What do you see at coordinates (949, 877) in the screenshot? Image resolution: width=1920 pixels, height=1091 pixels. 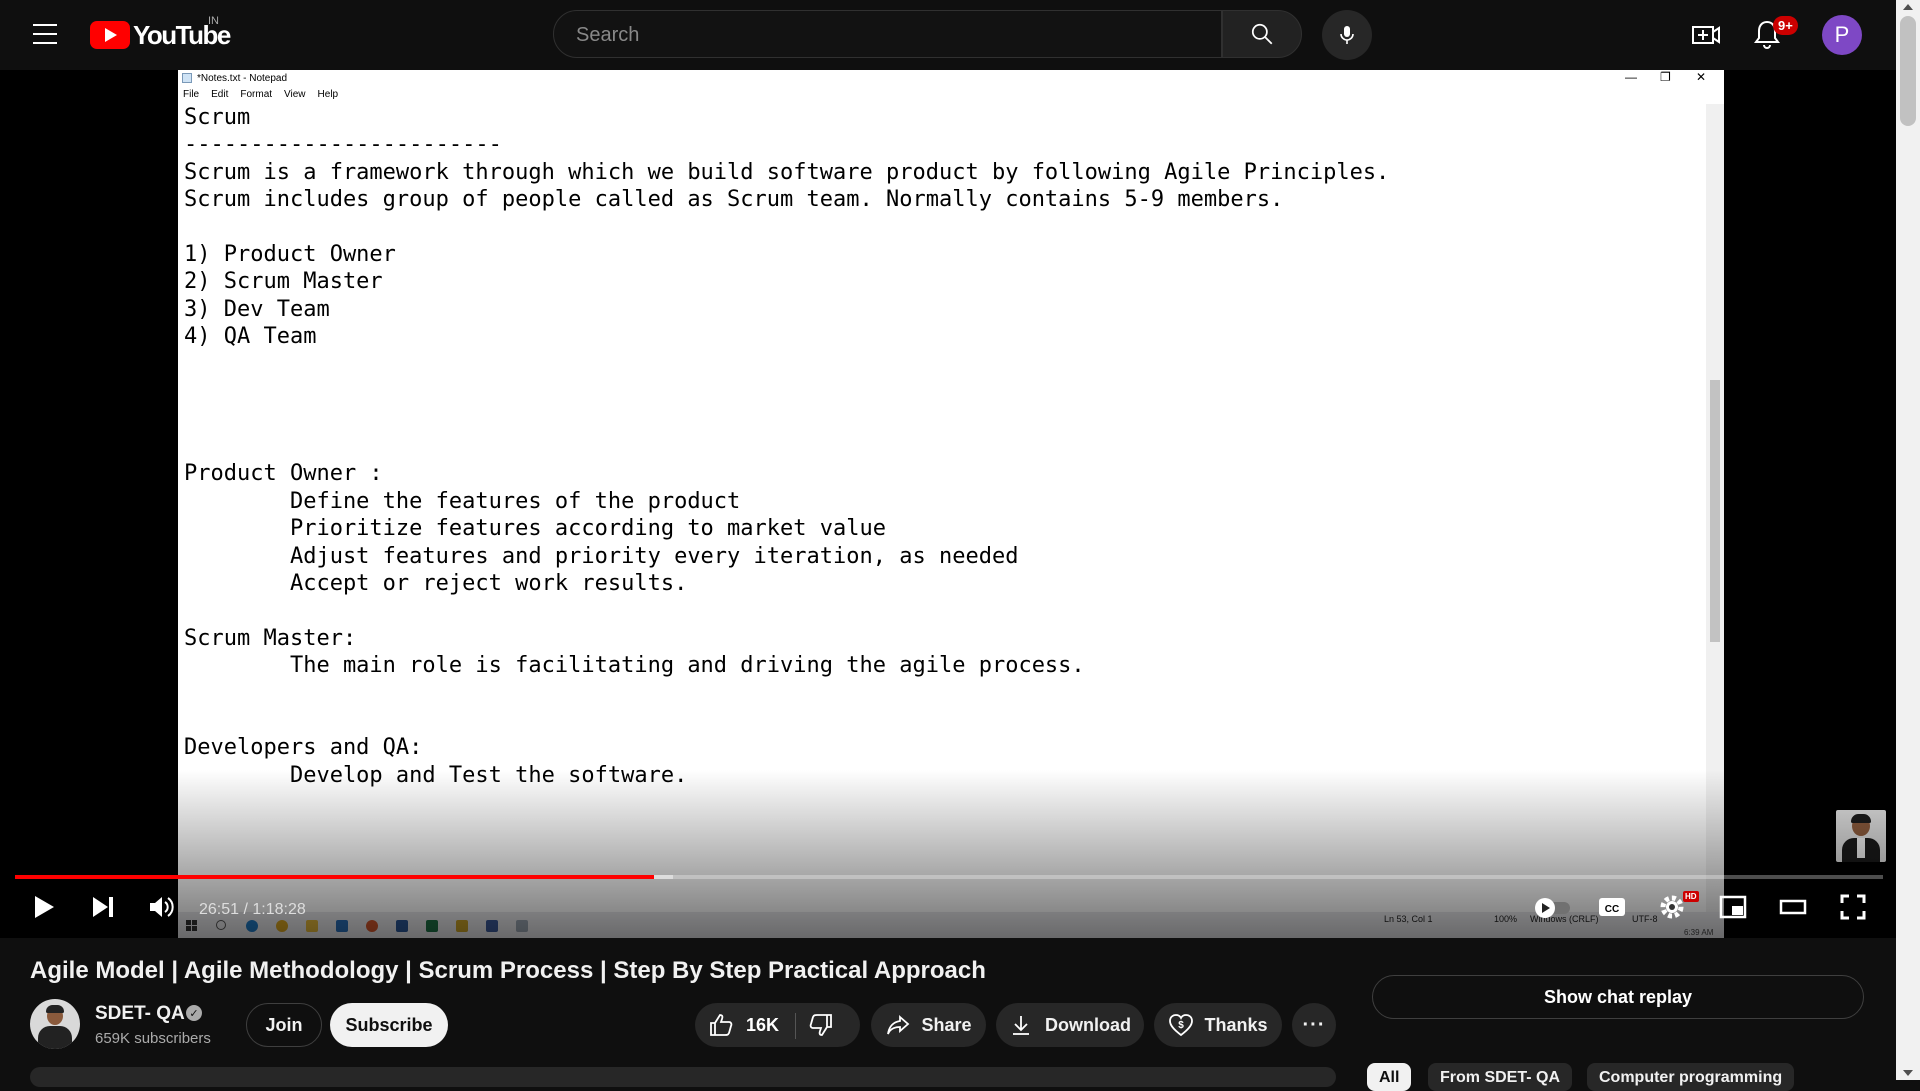 I see `progress-bar` at bounding box center [949, 877].